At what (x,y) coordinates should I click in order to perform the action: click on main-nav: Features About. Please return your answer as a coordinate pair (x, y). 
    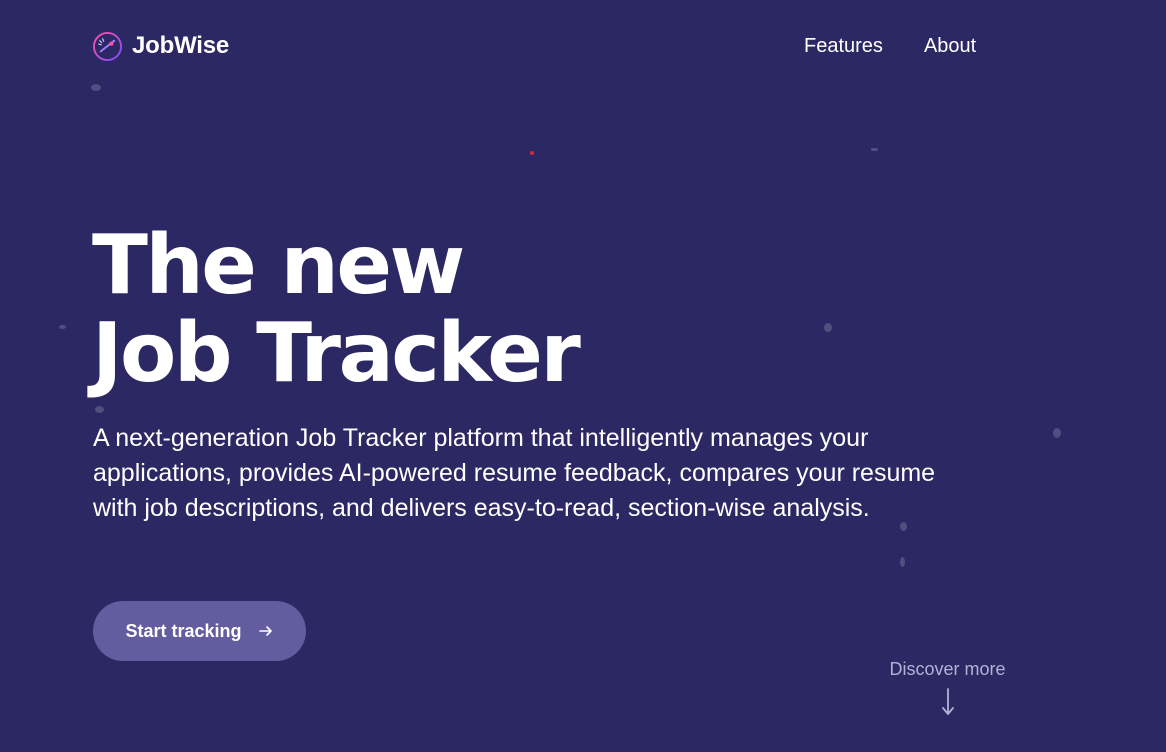
    Looking at the image, I should click on (890, 46).